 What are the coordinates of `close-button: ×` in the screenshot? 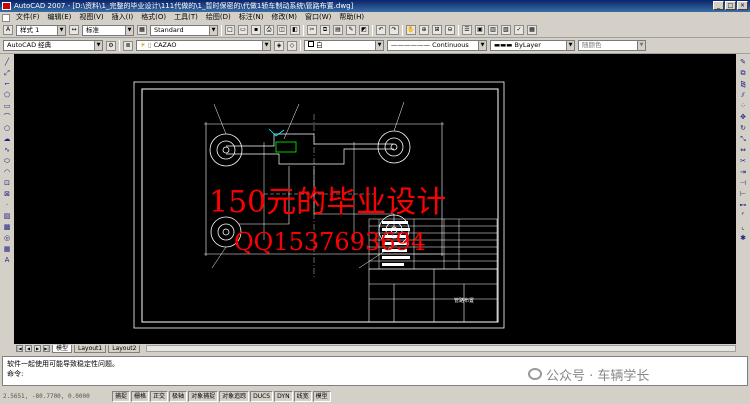 It's located at (742, 5).